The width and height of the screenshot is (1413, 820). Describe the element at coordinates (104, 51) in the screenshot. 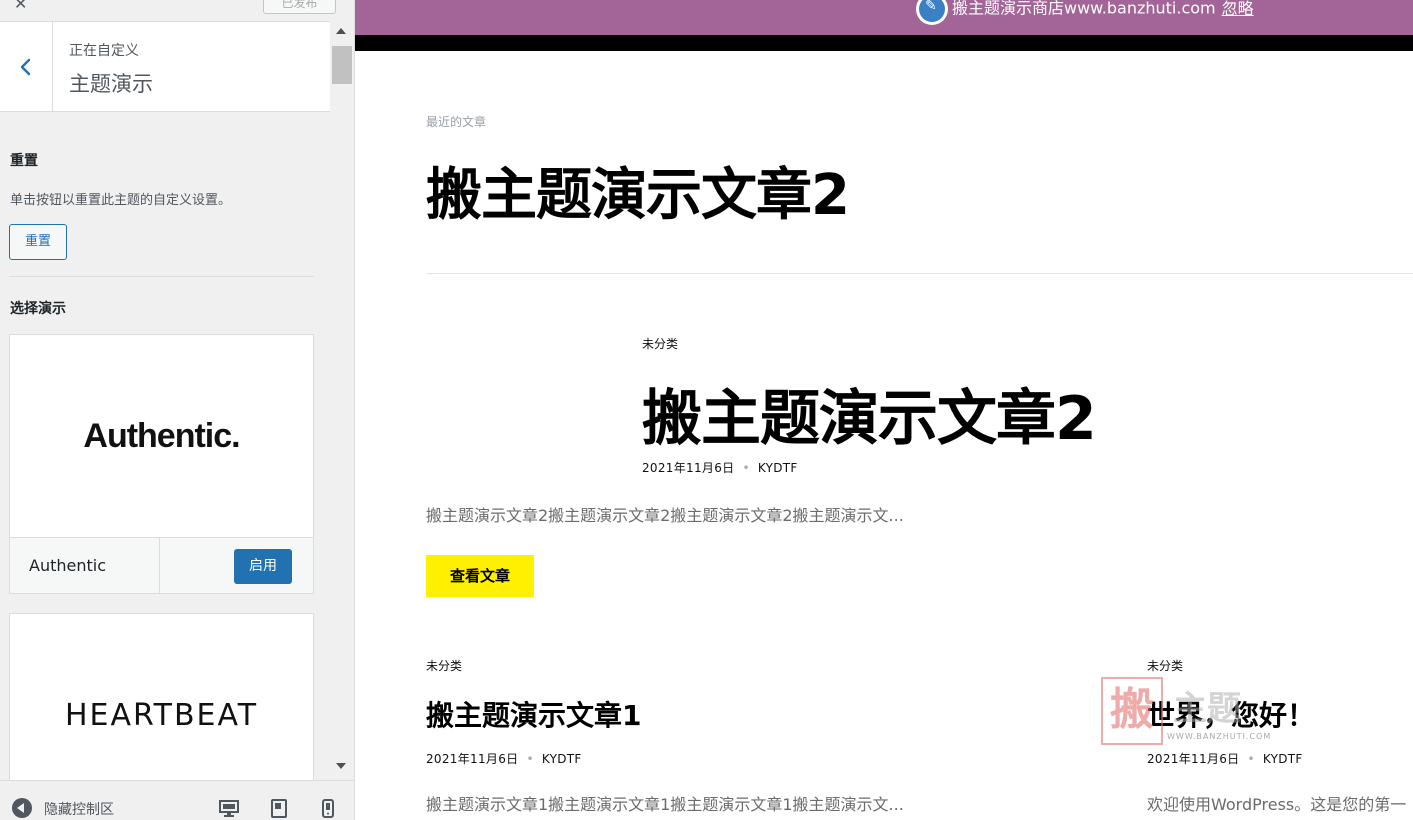

I see `panel-pre-title: 正在自定义` at that location.